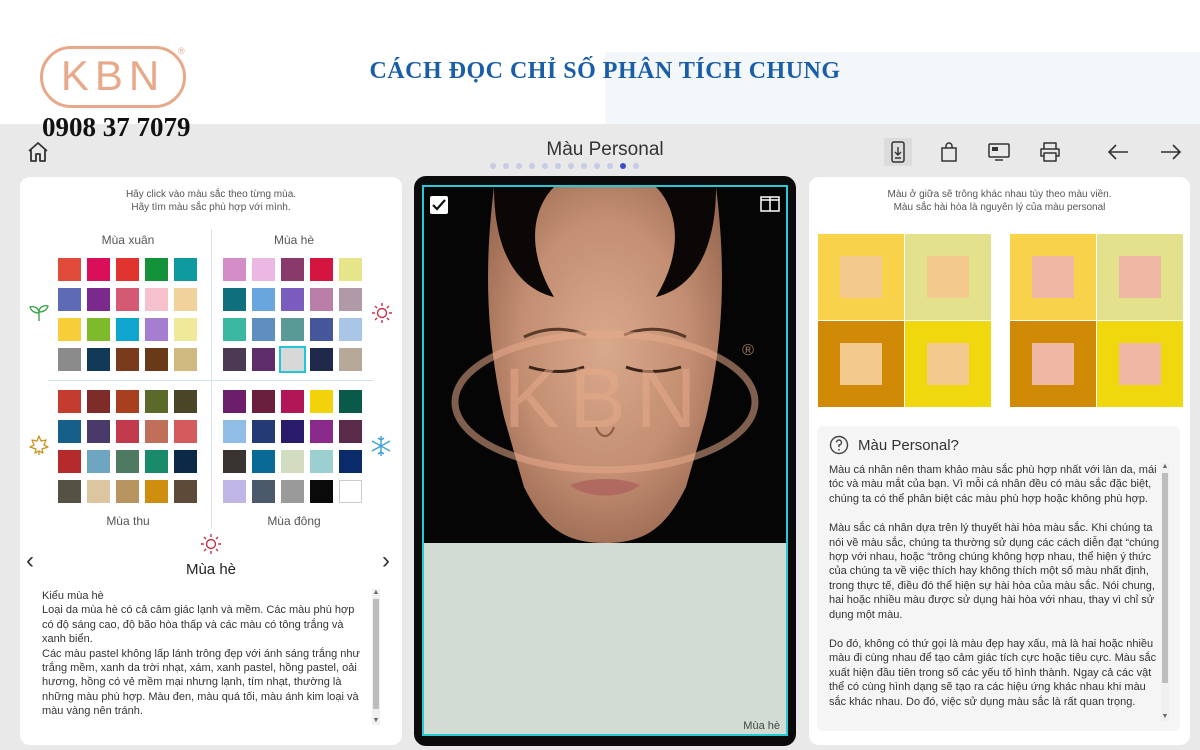 This screenshot has height=750, width=1200. I want to click on info-scrollbar: ▲ ▼, so click(1165, 592).